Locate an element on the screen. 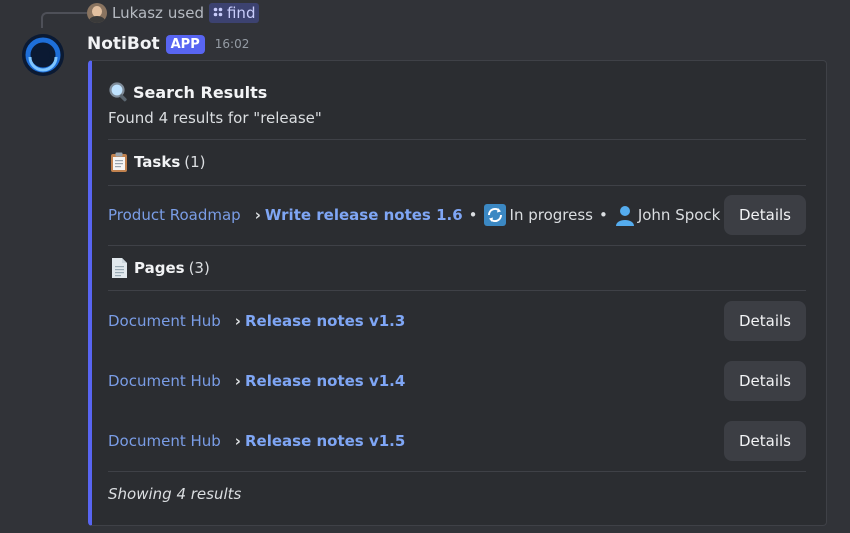 Image resolution: width=850 pixels, height=533 pixels. bot-name: NotiBot is located at coordinates (123, 44).